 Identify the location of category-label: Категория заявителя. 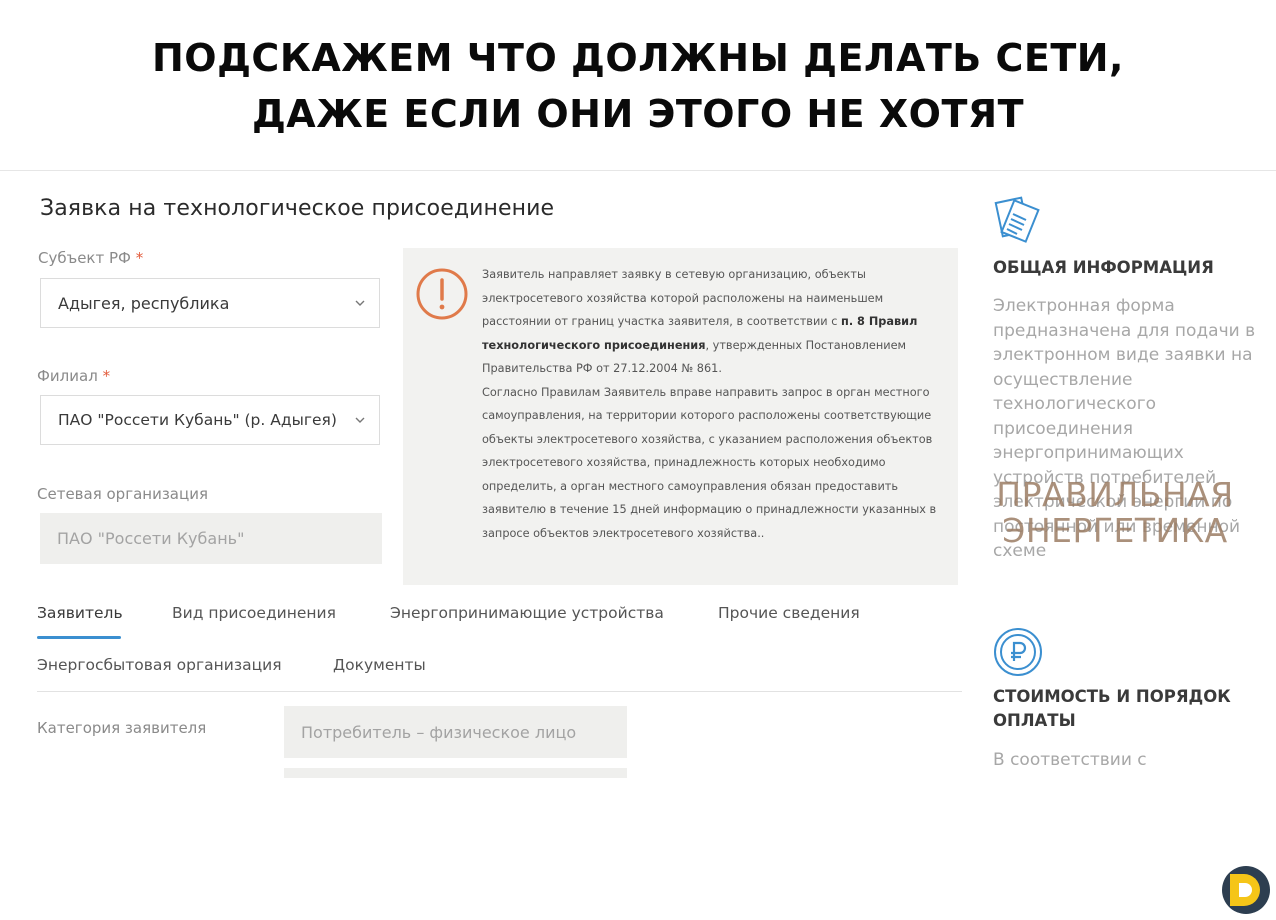
(122, 728).